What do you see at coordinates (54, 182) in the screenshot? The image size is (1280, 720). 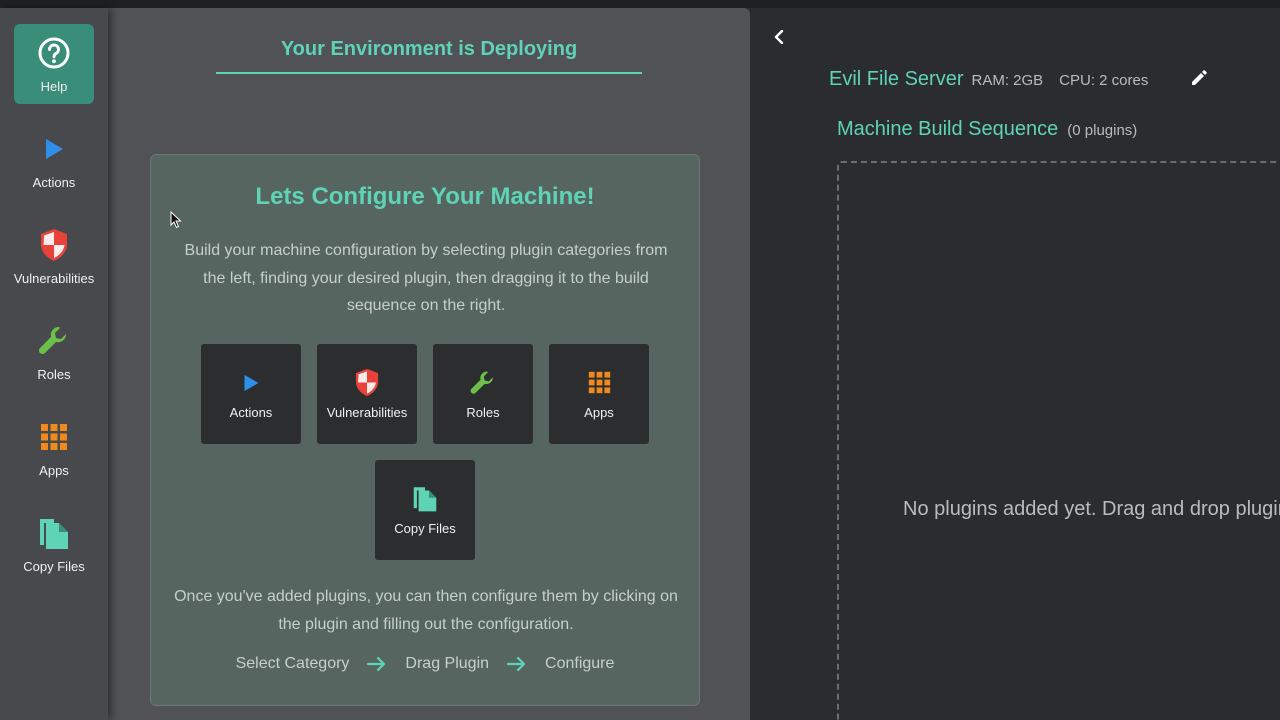 I see `sidebar-item-label: Actions` at bounding box center [54, 182].